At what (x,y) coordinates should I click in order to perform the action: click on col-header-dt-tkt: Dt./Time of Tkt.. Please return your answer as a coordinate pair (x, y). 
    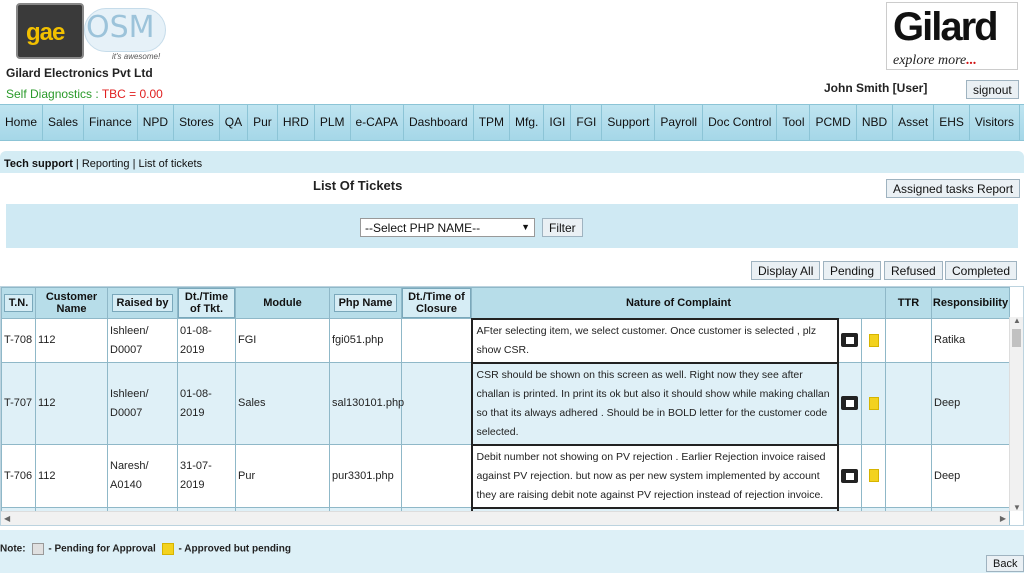
    Looking at the image, I should click on (206, 303).